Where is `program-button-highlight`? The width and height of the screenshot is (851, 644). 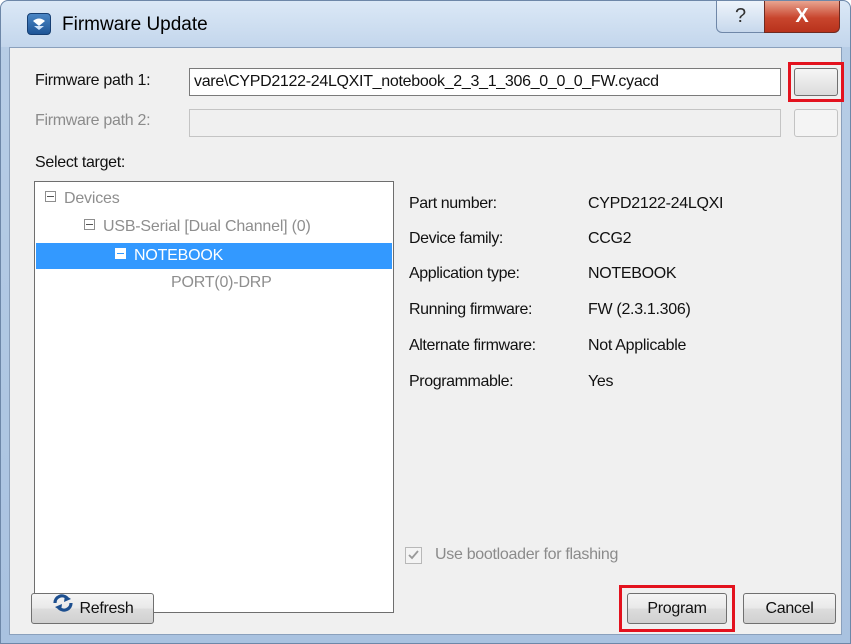
program-button-highlight is located at coordinates (677, 608).